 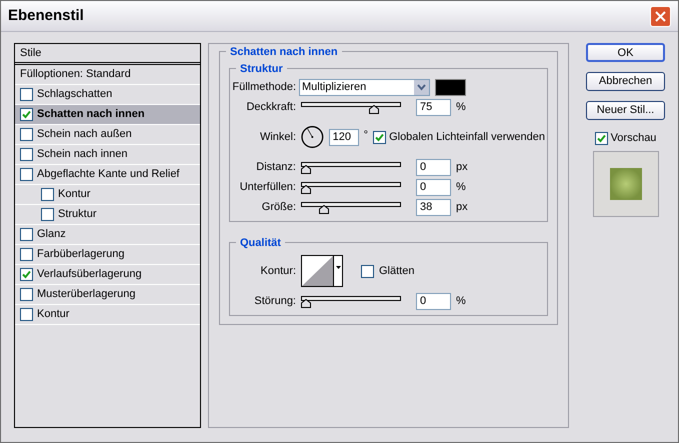 I want to click on style-item: Verlaufsüberlagerung, so click(x=107, y=275).